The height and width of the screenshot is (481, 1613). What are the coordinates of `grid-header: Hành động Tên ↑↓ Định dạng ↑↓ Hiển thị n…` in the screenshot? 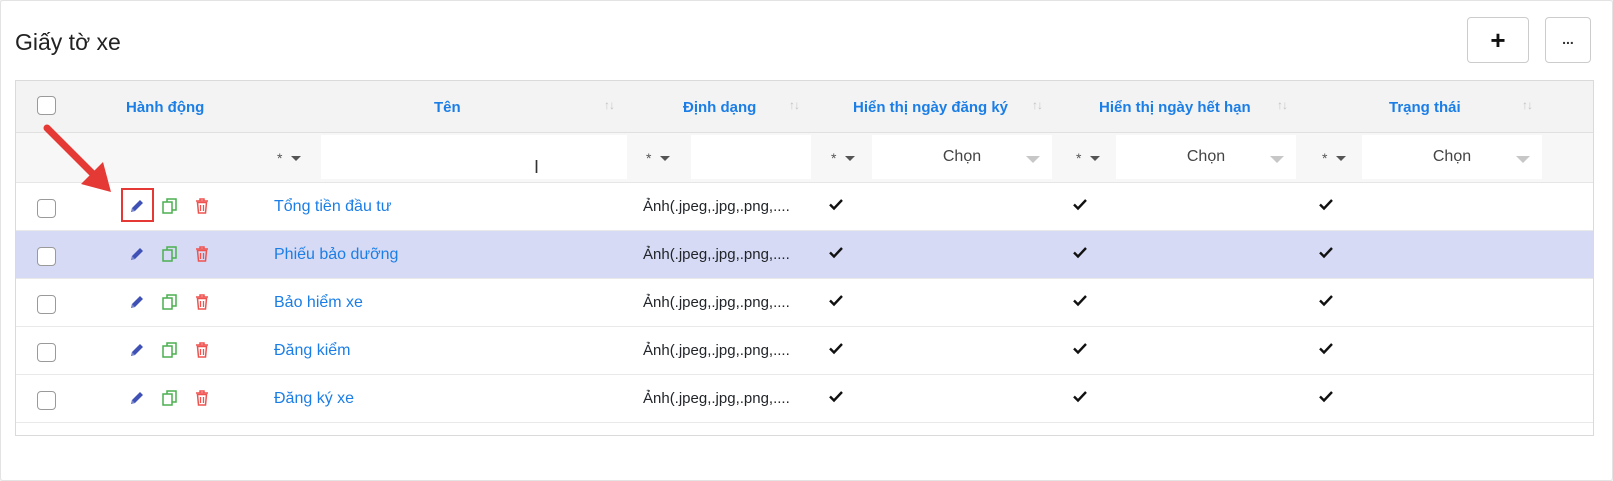 It's located at (804, 107).